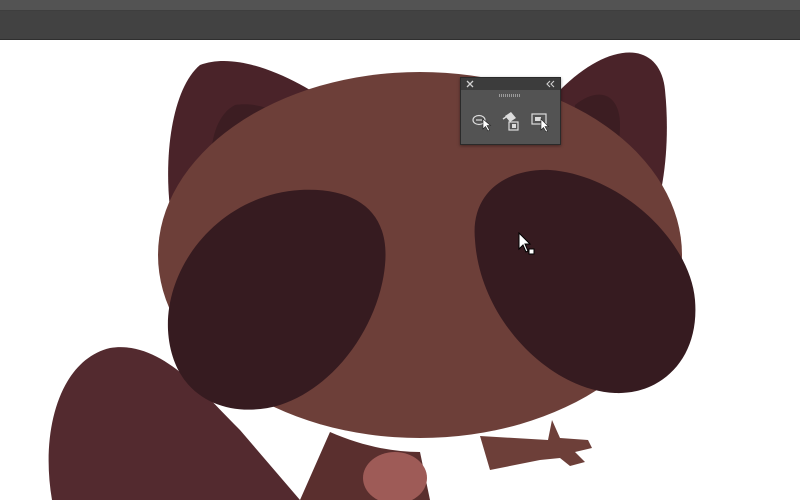 Image resolution: width=800 pixels, height=500 pixels. Describe the element at coordinates (400, 5) in the screenshot. I see `menu-bar` at that location.